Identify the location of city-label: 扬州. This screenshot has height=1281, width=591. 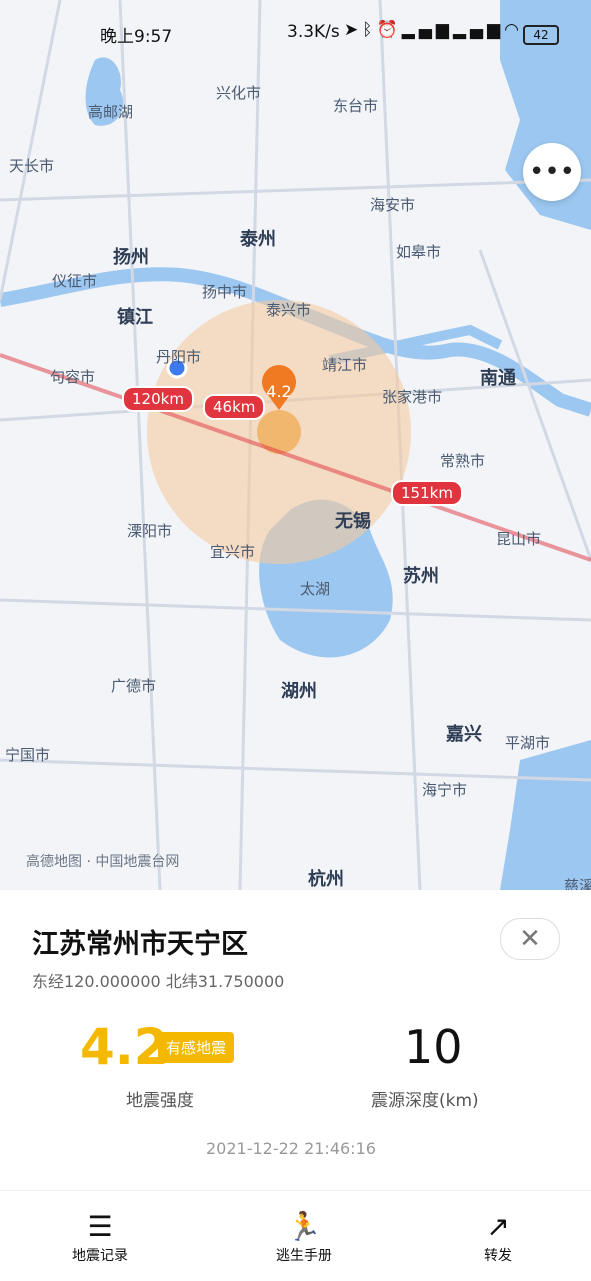
(131, 257).